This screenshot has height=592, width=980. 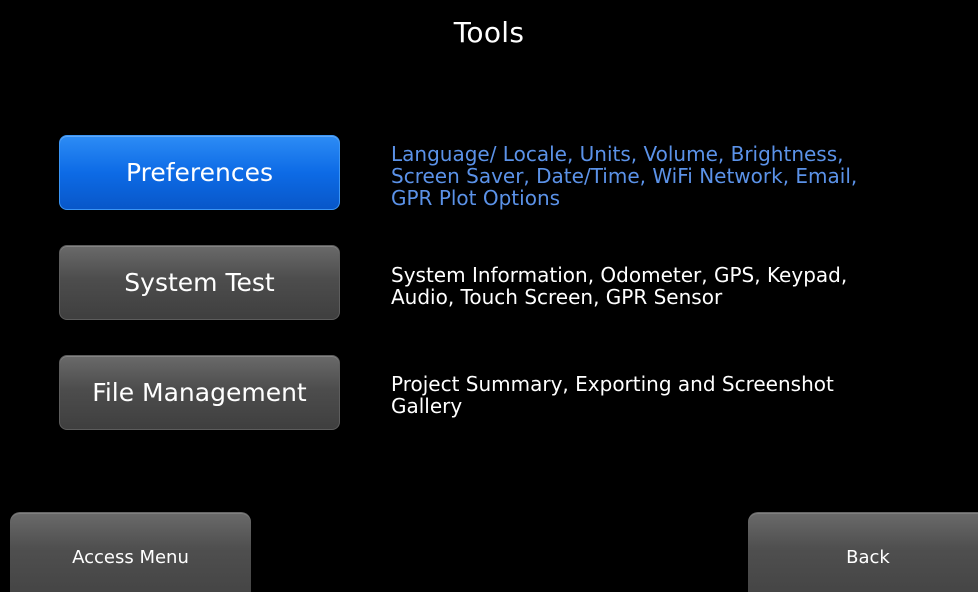 I want to click on access-menu-label: Access Menu, so click(x=130, y=557).